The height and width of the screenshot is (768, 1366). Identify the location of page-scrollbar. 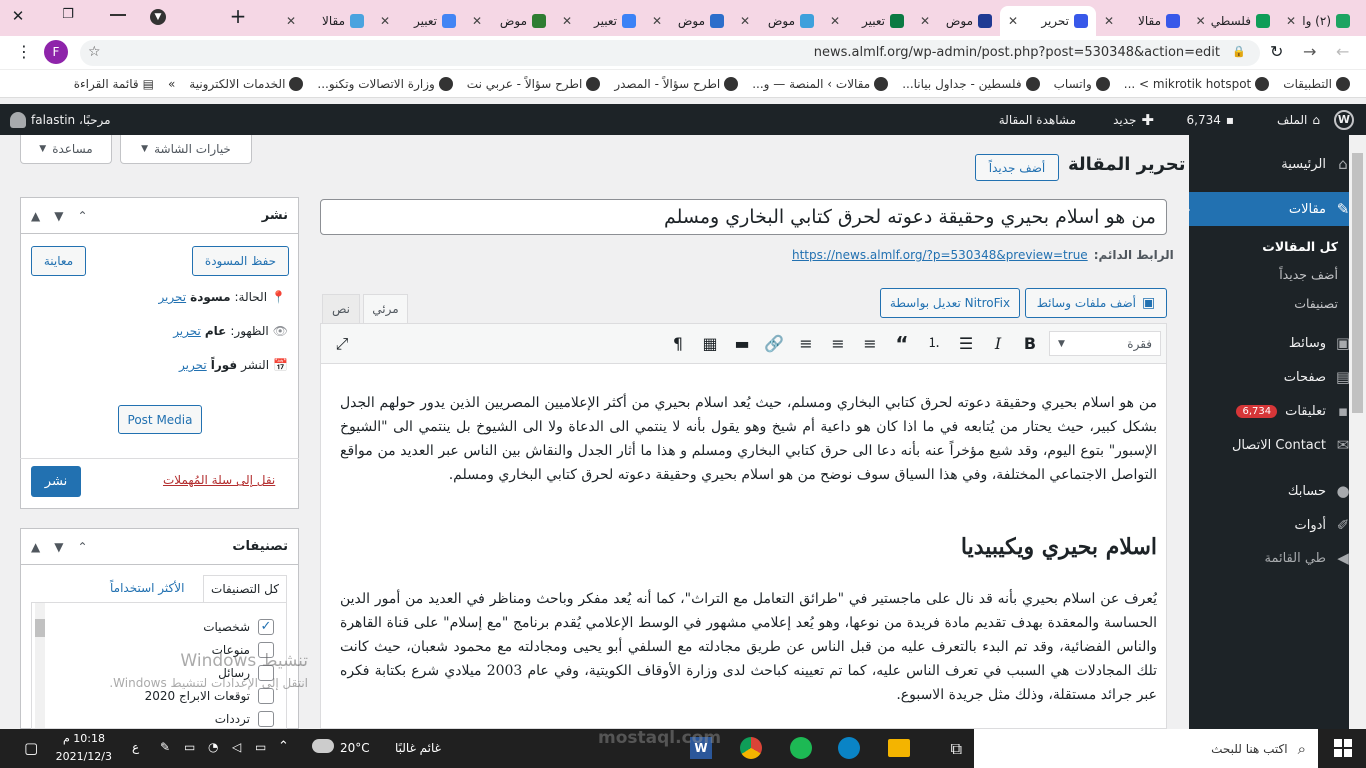
(1357, 432).